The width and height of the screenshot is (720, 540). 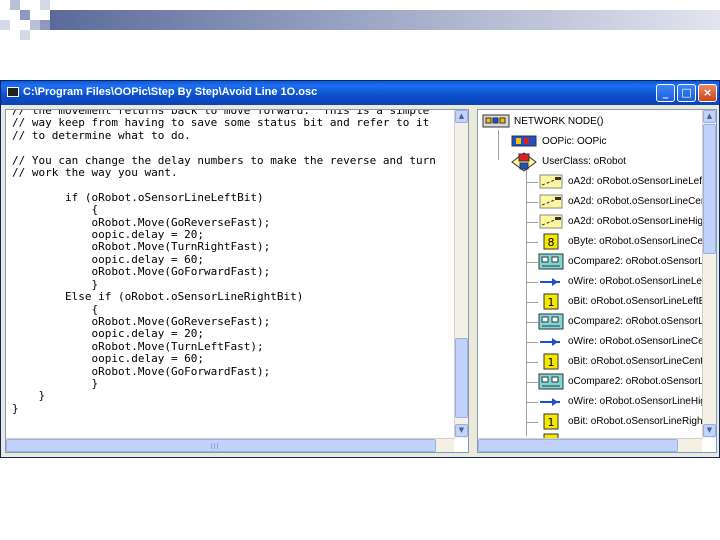 I want to click on code-line: oRobot.Move(TurnLeftFast);, so click(x=177, y=346).